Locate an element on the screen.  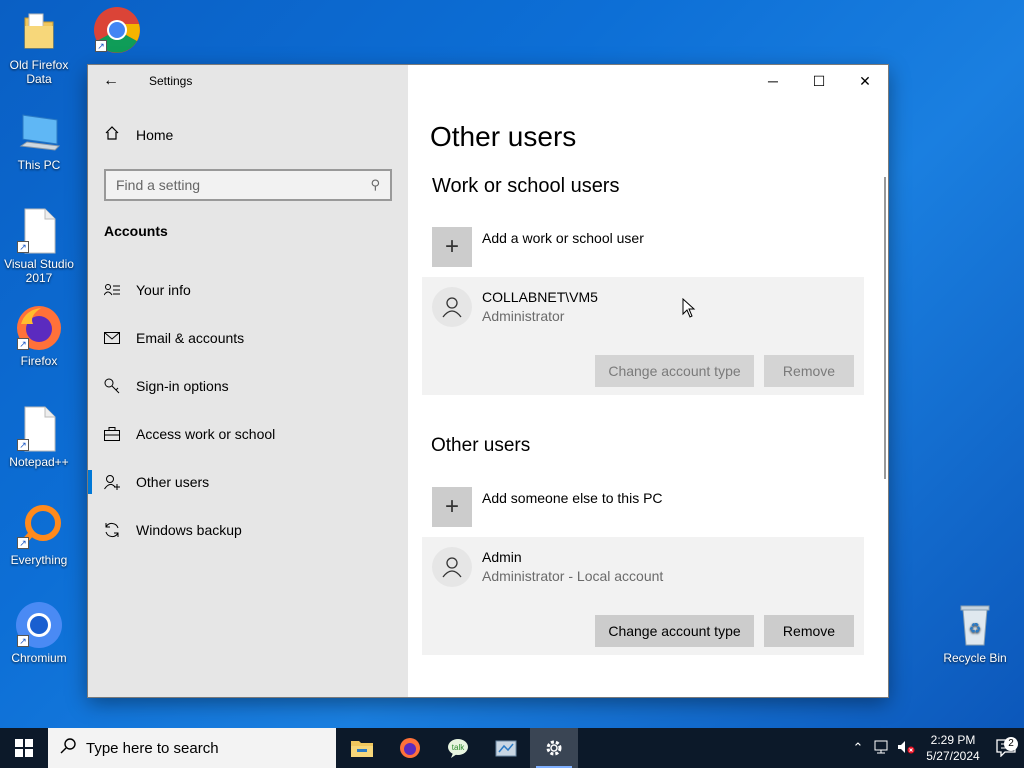
maximize-button: ☐ is located at coordinates (819, 81).